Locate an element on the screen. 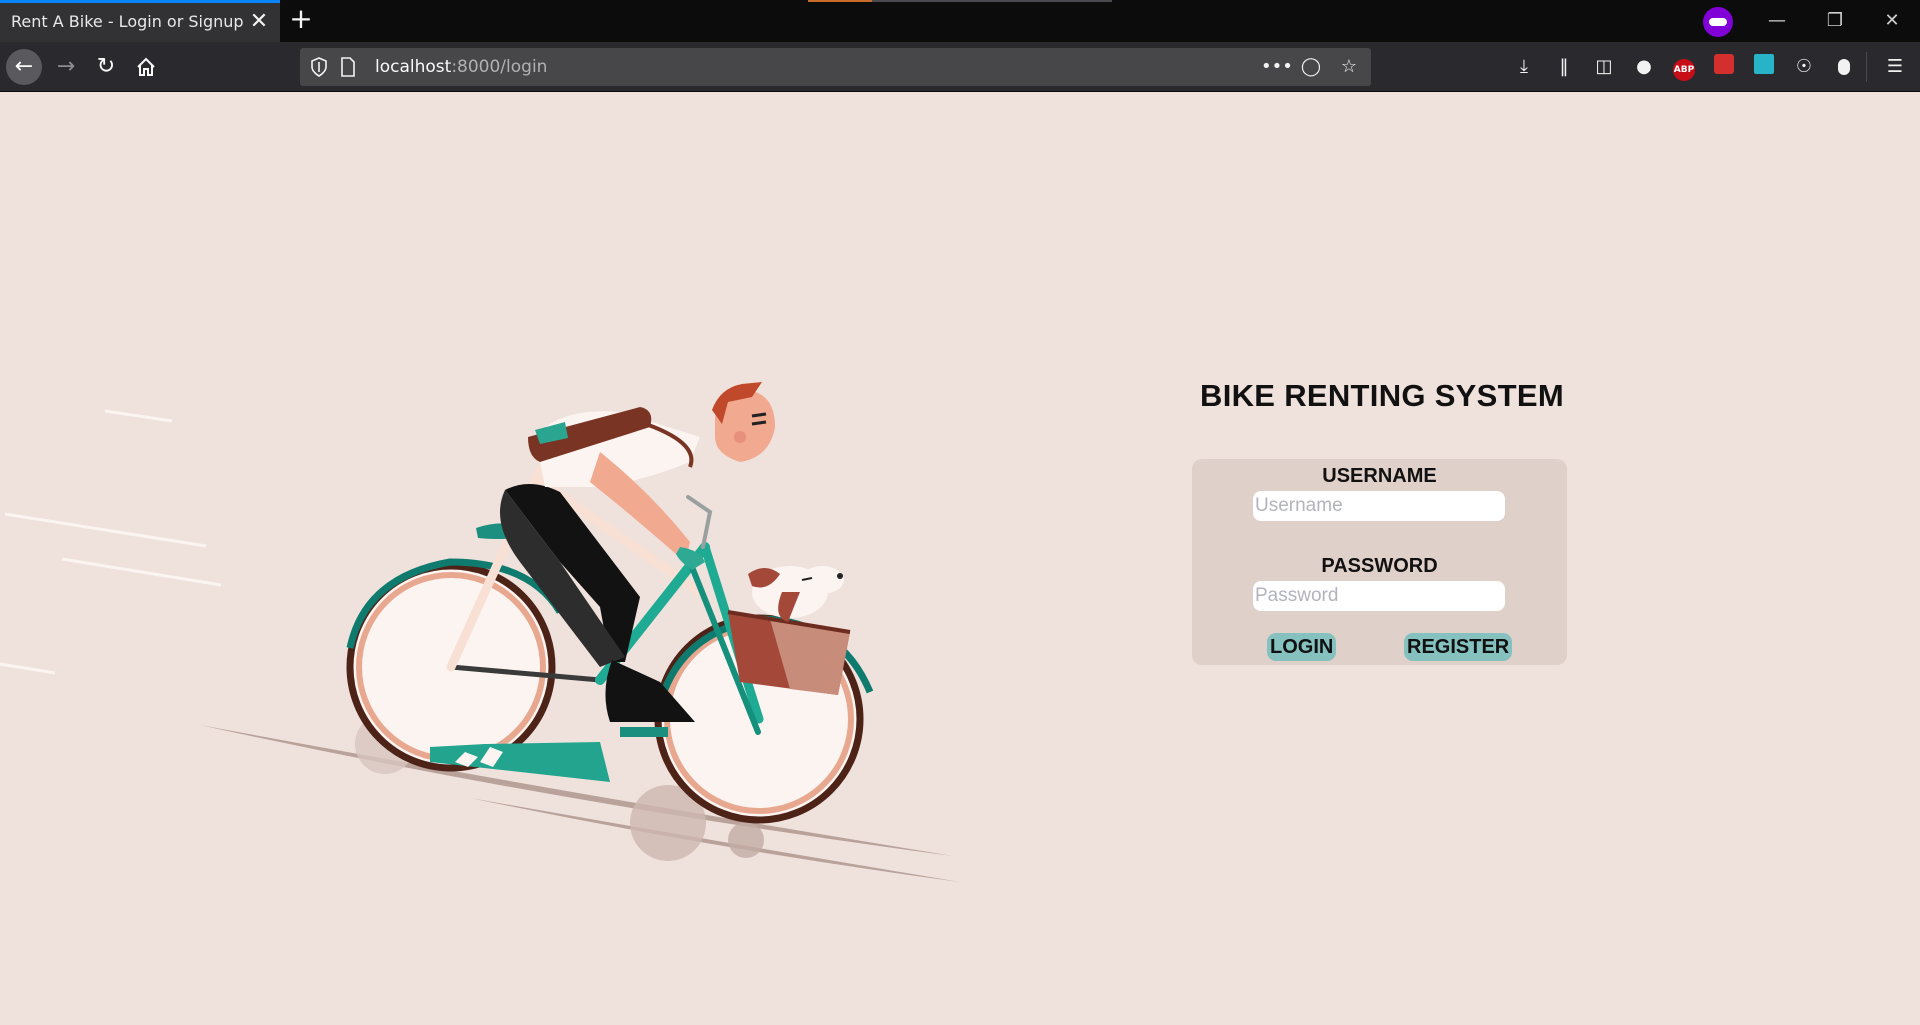 The width and height of the screenshot is (1920, 1025). register-button: REGISTER is located at coordinates (1458, 647).